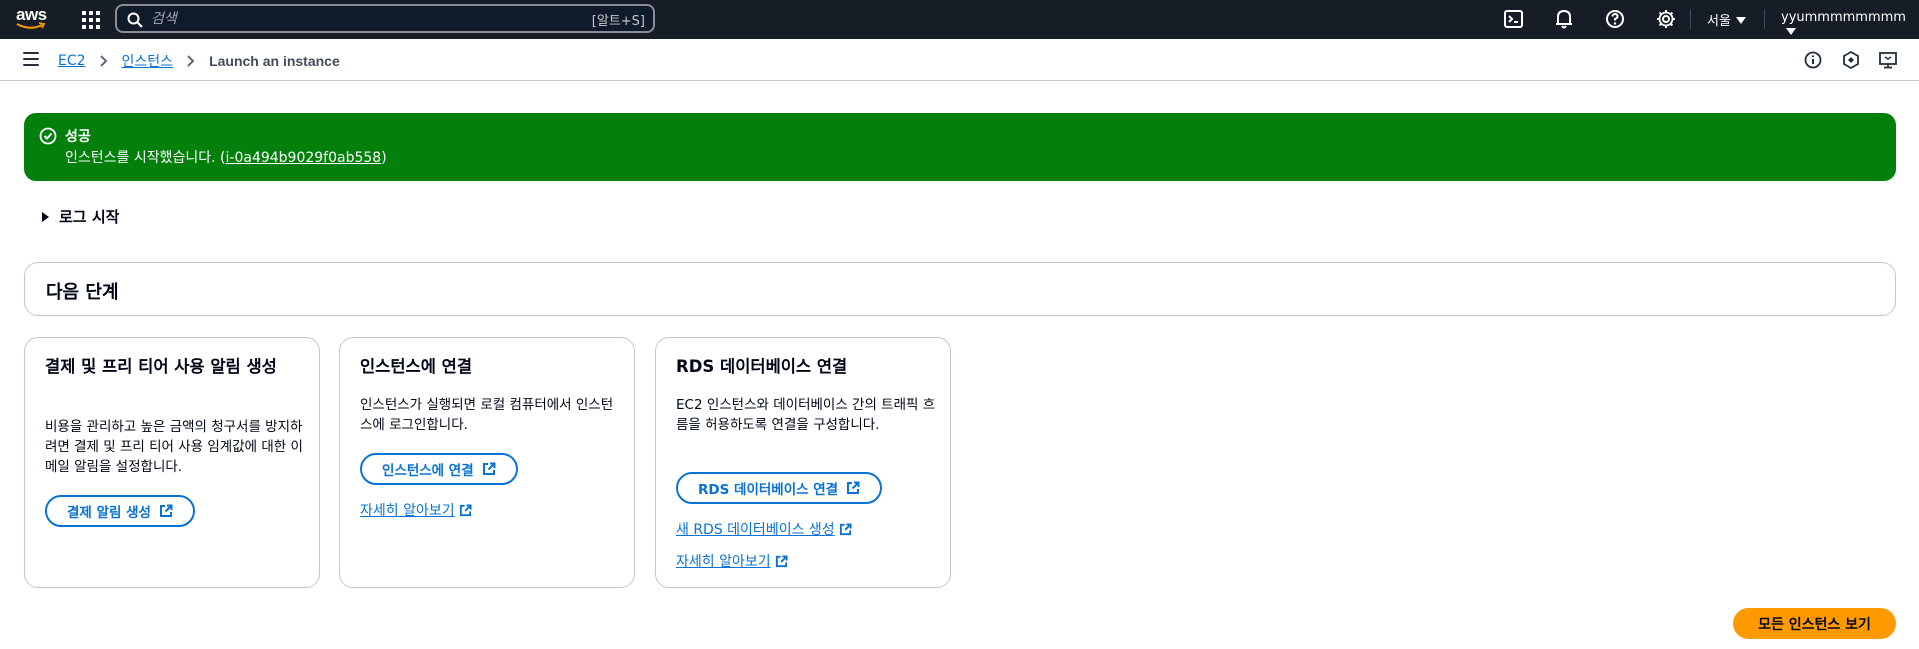 This screenshot has height=649, width=1919. What do you see at coordinates (1851, 60) in the screenshot?
I see `hexagon-settings-icon` at bounding box center [1851, 60].